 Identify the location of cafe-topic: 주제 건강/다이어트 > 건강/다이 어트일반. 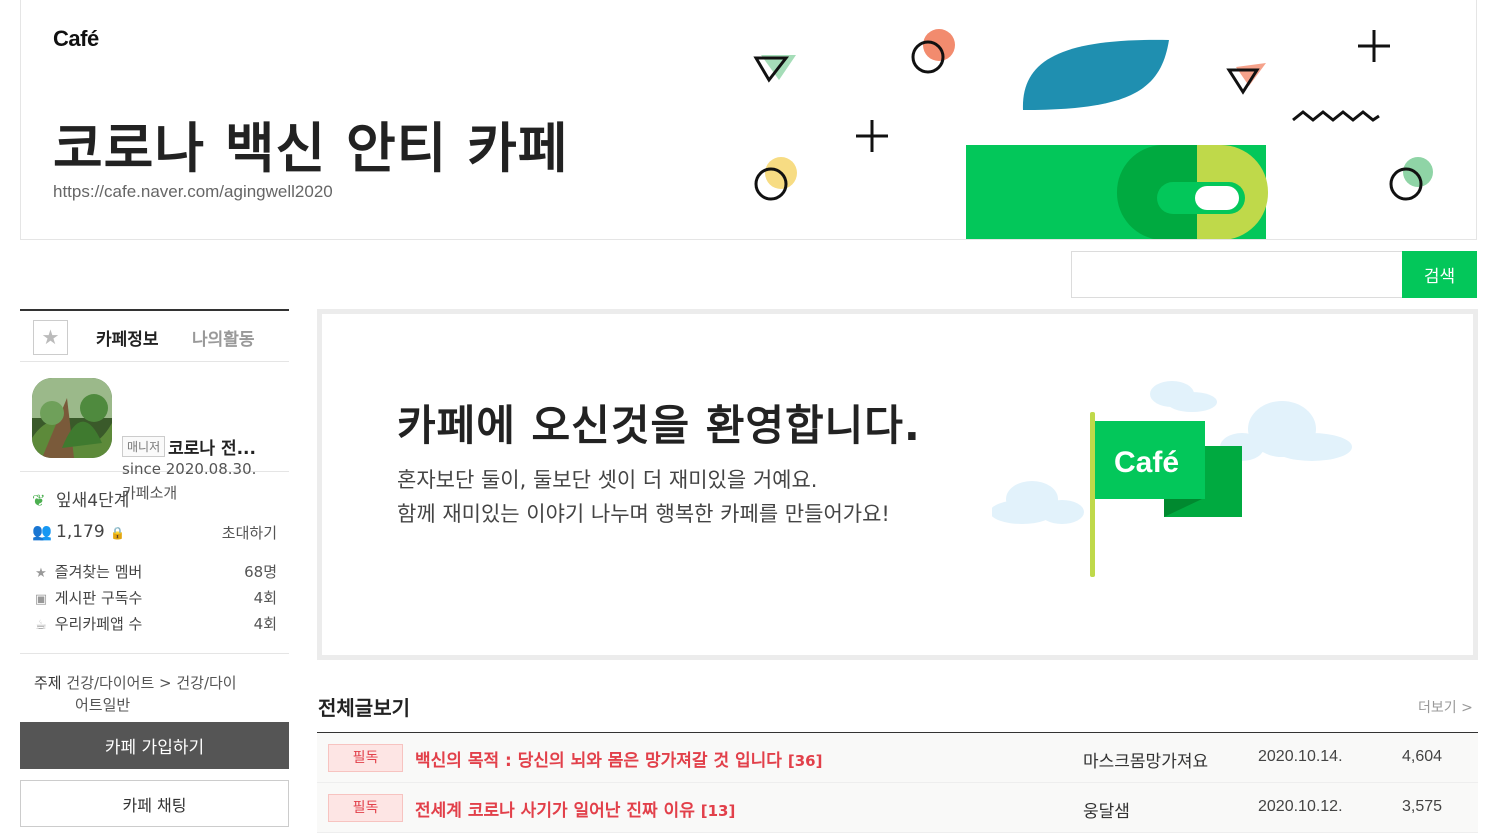
(154, 689).